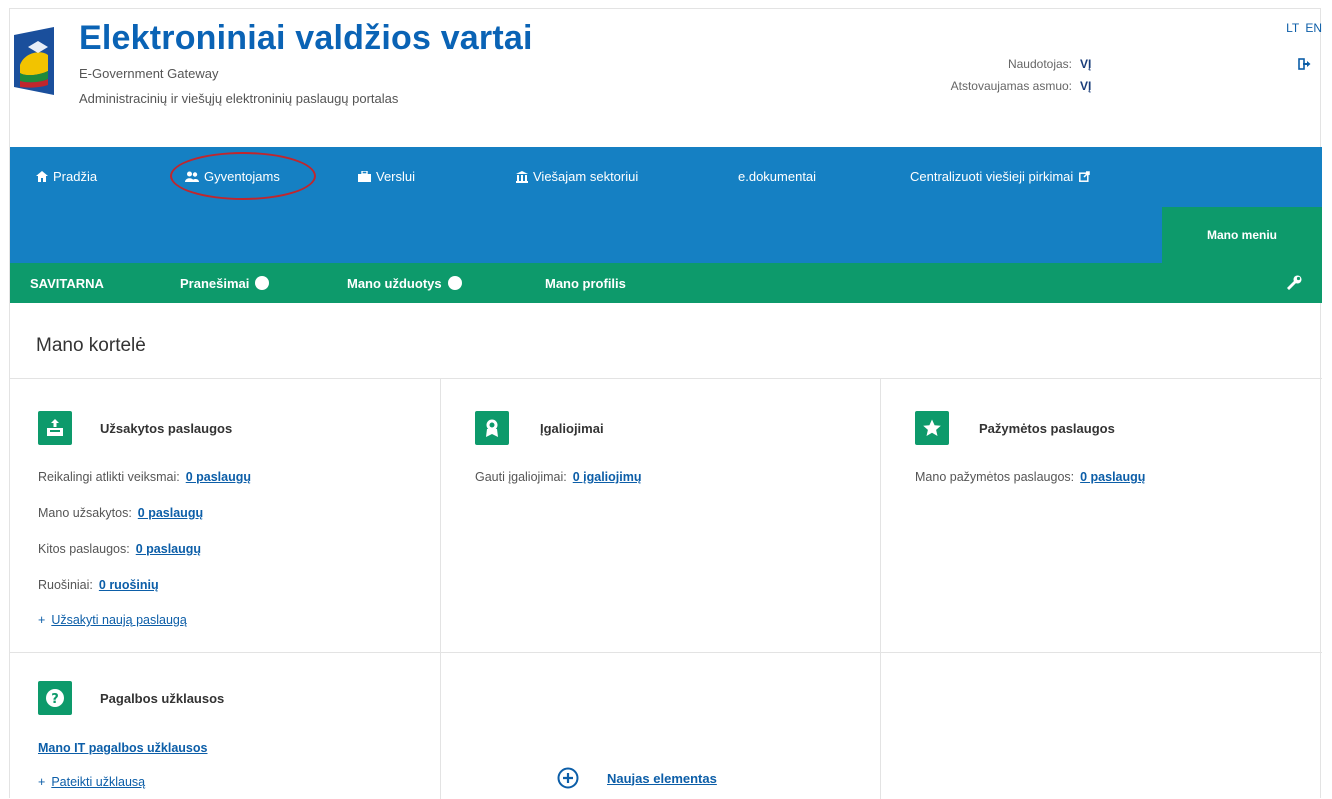  I want to click on list-item: Kitos paslaugos: 0 paslaugų, so click(119, 549).